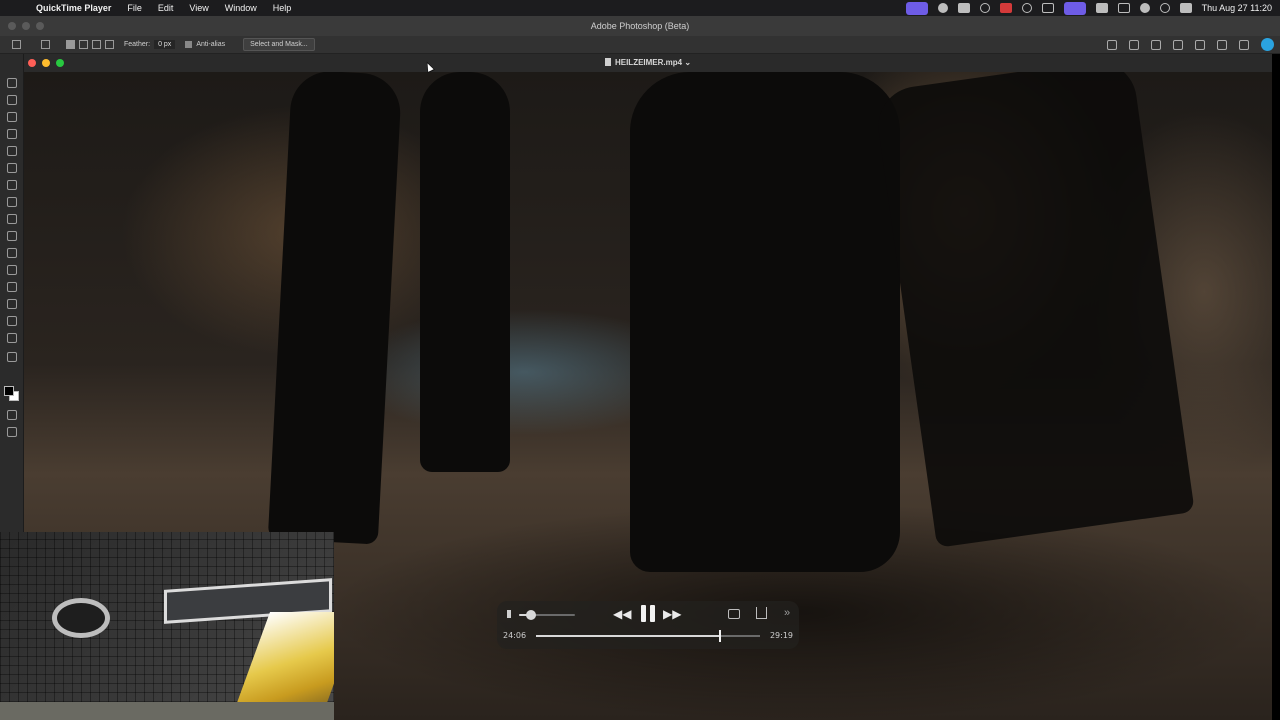 This screenshot has height=720, width=1280. Describe the element at coordinates (12, 357) in the screenshot. I see `more-tools-icon` at that location.